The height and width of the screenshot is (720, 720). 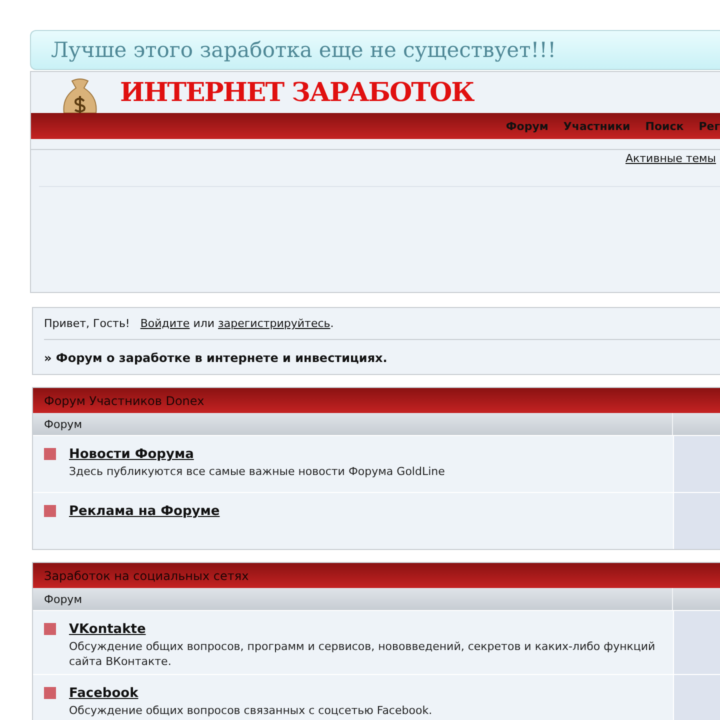 I want to click on category-header: Заработок на социальных сетях, so click(x=376, y=575).